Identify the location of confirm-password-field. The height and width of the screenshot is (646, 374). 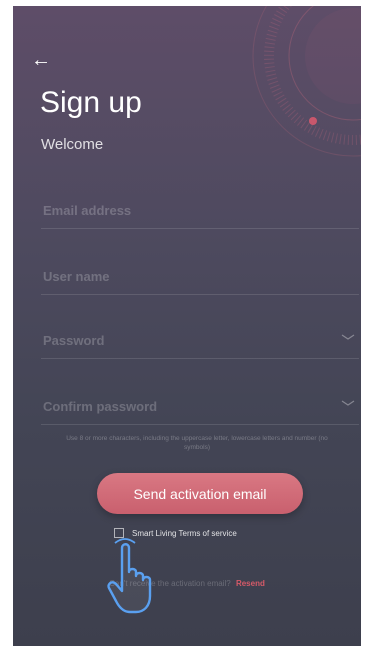
(200, 406).